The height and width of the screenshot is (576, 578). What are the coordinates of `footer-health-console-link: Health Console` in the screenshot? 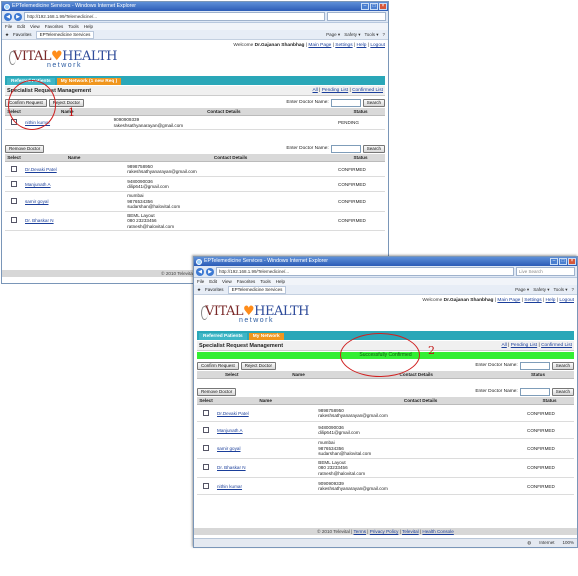 It's located at (437, 531).